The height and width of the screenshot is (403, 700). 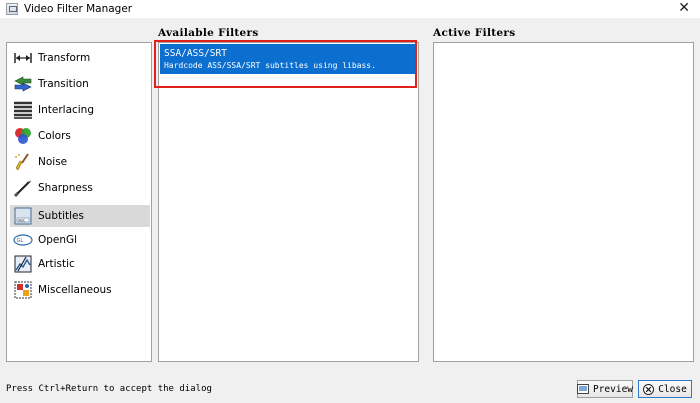 I want to click on category-item-colors: Colors, so click(x=80, y=136).